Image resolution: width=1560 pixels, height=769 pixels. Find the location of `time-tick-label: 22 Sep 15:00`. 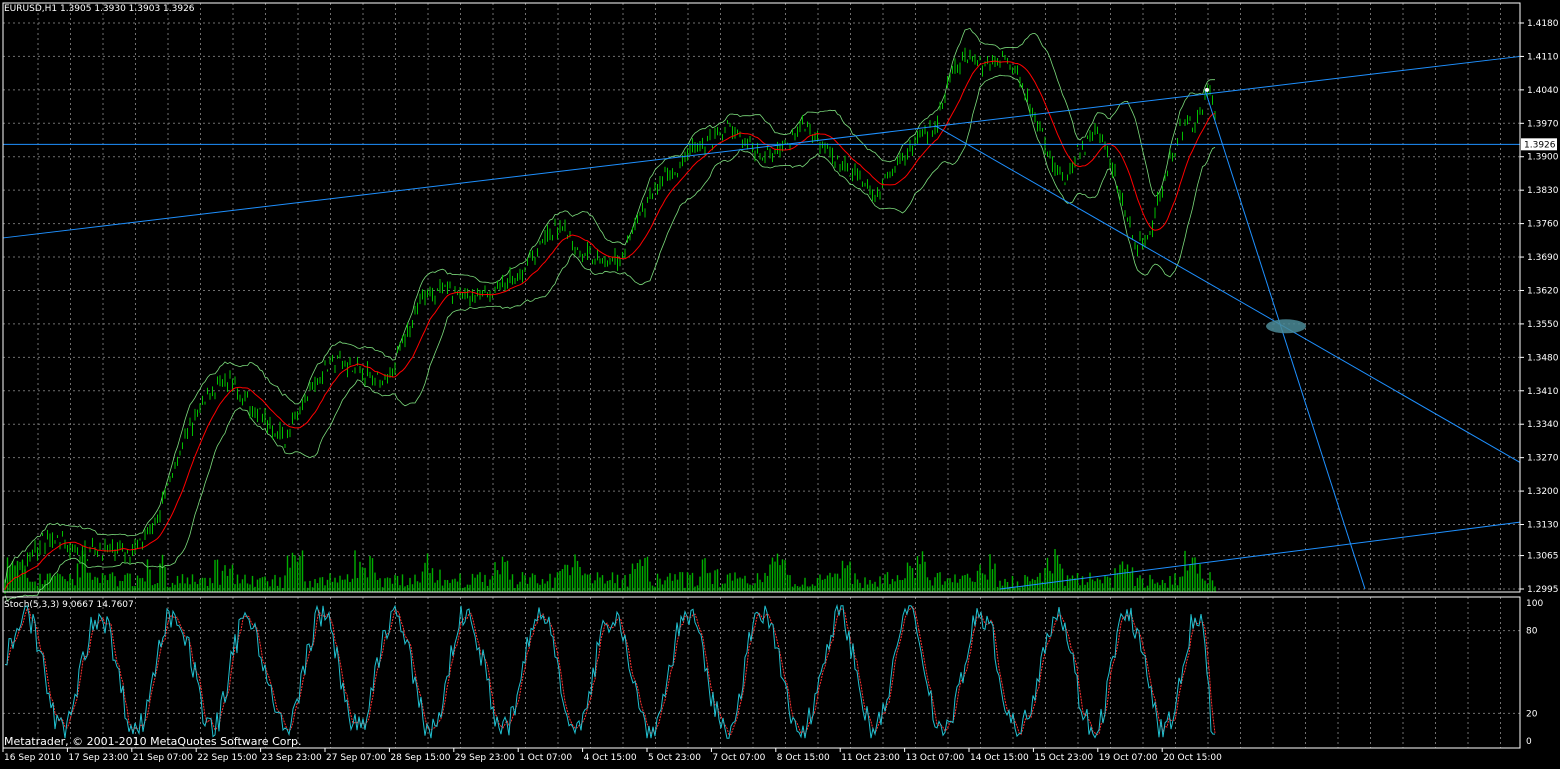

time-tick-label: 22 Sep 15:00 is located at coordinates (227, 758).